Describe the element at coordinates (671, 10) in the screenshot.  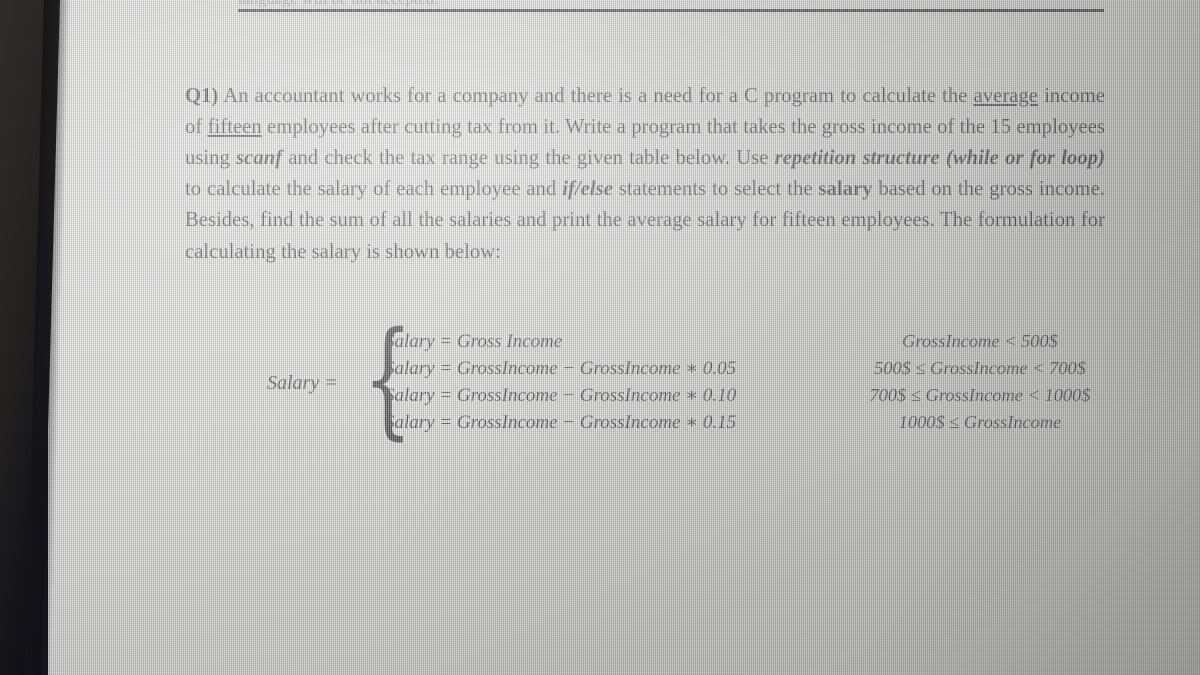
I see `header-horizontal-rule` at that location.